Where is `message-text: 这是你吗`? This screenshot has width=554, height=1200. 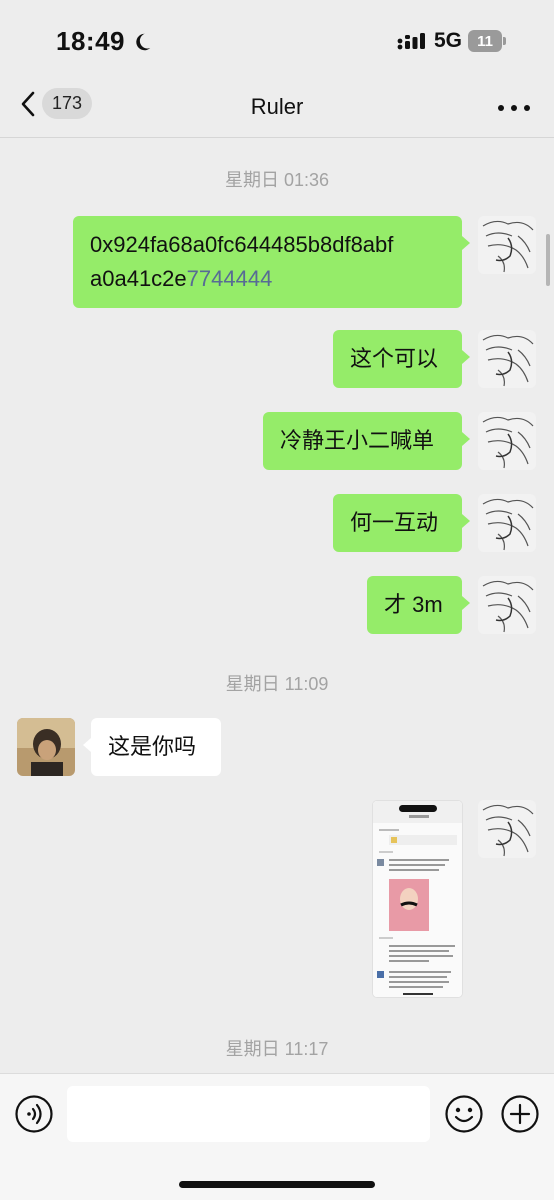
message-text: 这是你吗 is located at coordinates (152, 746).